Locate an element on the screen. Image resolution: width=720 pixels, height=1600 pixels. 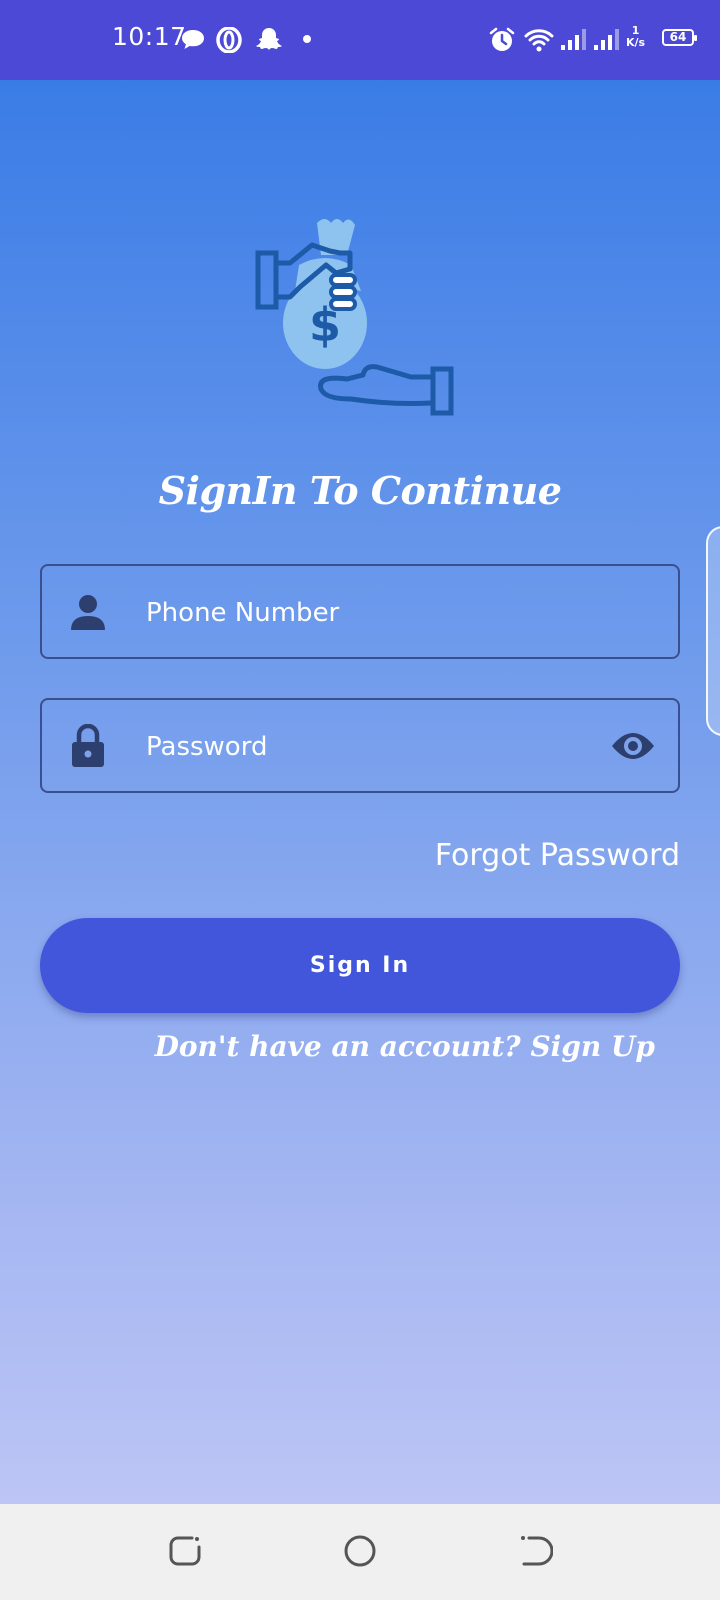
alarm-icon is located at coordinates (502, 39).